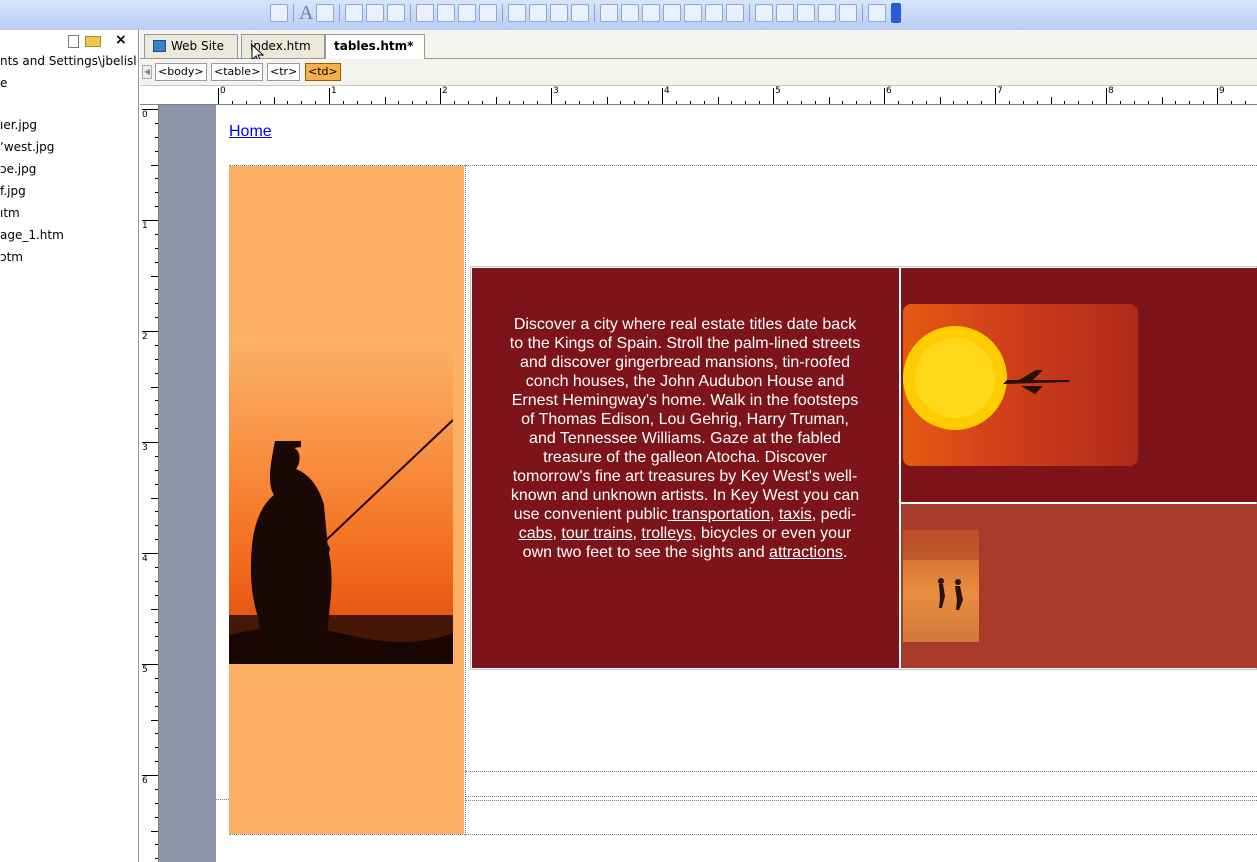 This screenshot has width=1257, height=862. I want to click on link-tour-trains: tour trains, so click(596, 533).